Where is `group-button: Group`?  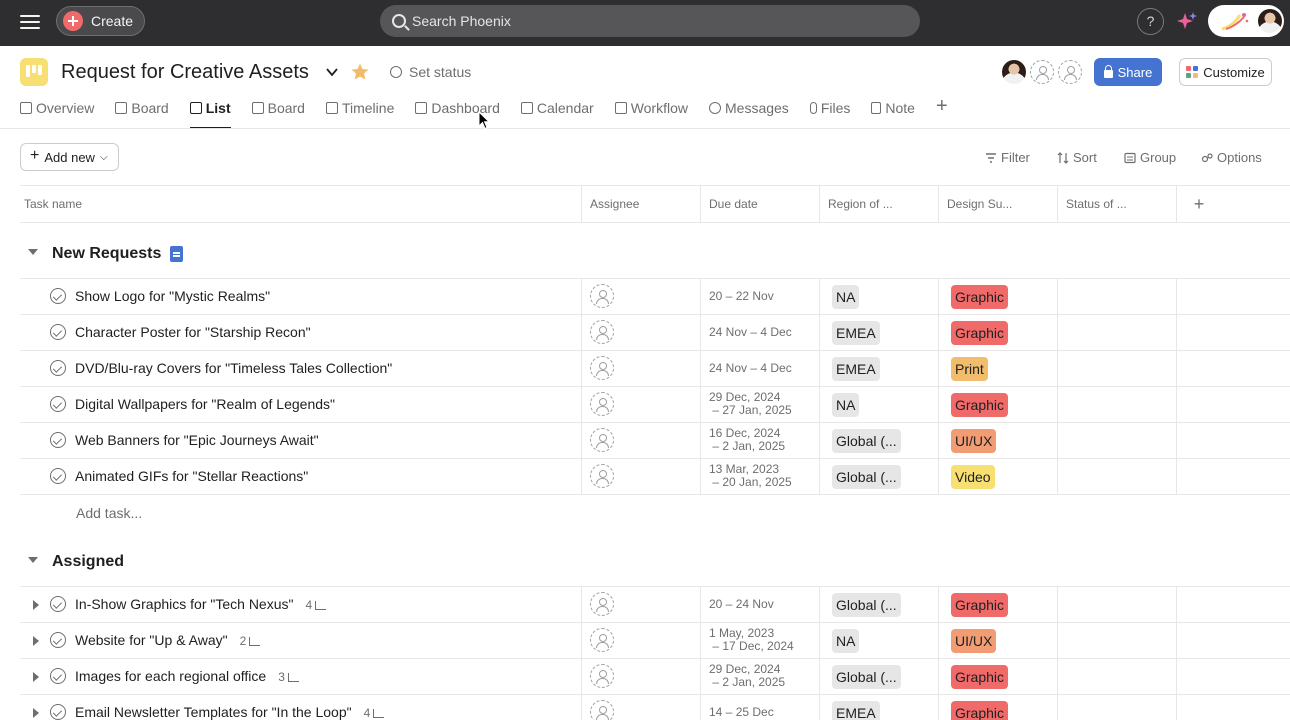 group-button: Group is located at coordinates (1150, 157).